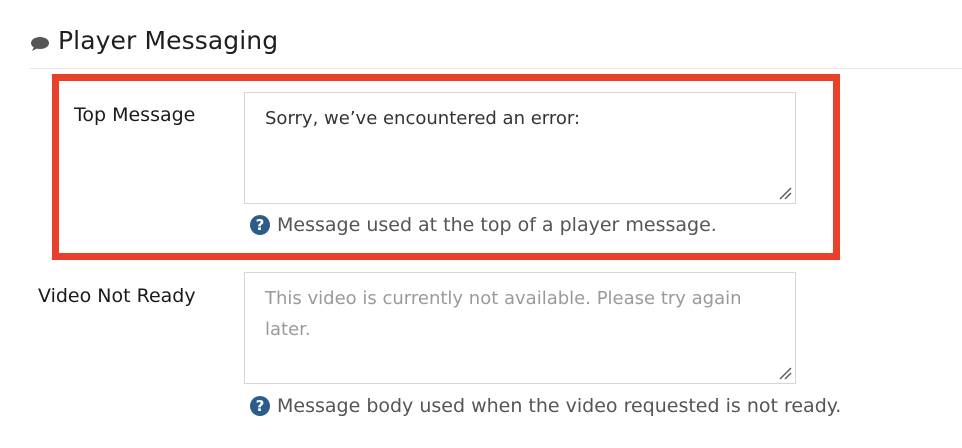 The height and width of the screenshot is (448, 962). What do you see at coordinates (520, 148) in the screenshot?
I see `top-message-textarea` at bounding box center [520, 148].